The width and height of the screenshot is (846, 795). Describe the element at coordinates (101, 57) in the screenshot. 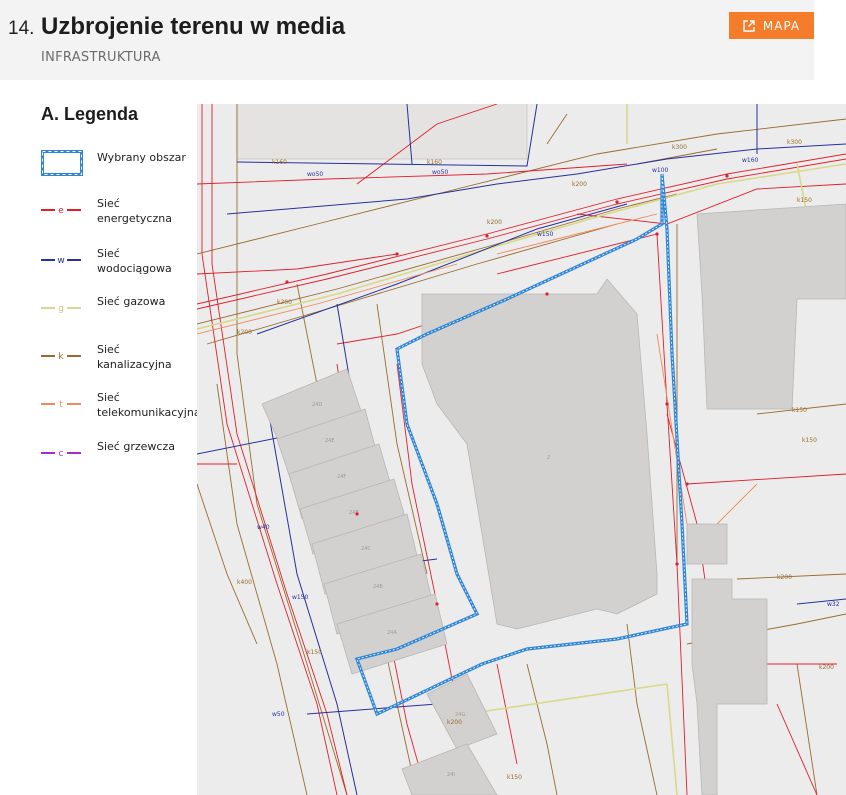

I see `section-category: INFRASTRUKTURA` at that location.